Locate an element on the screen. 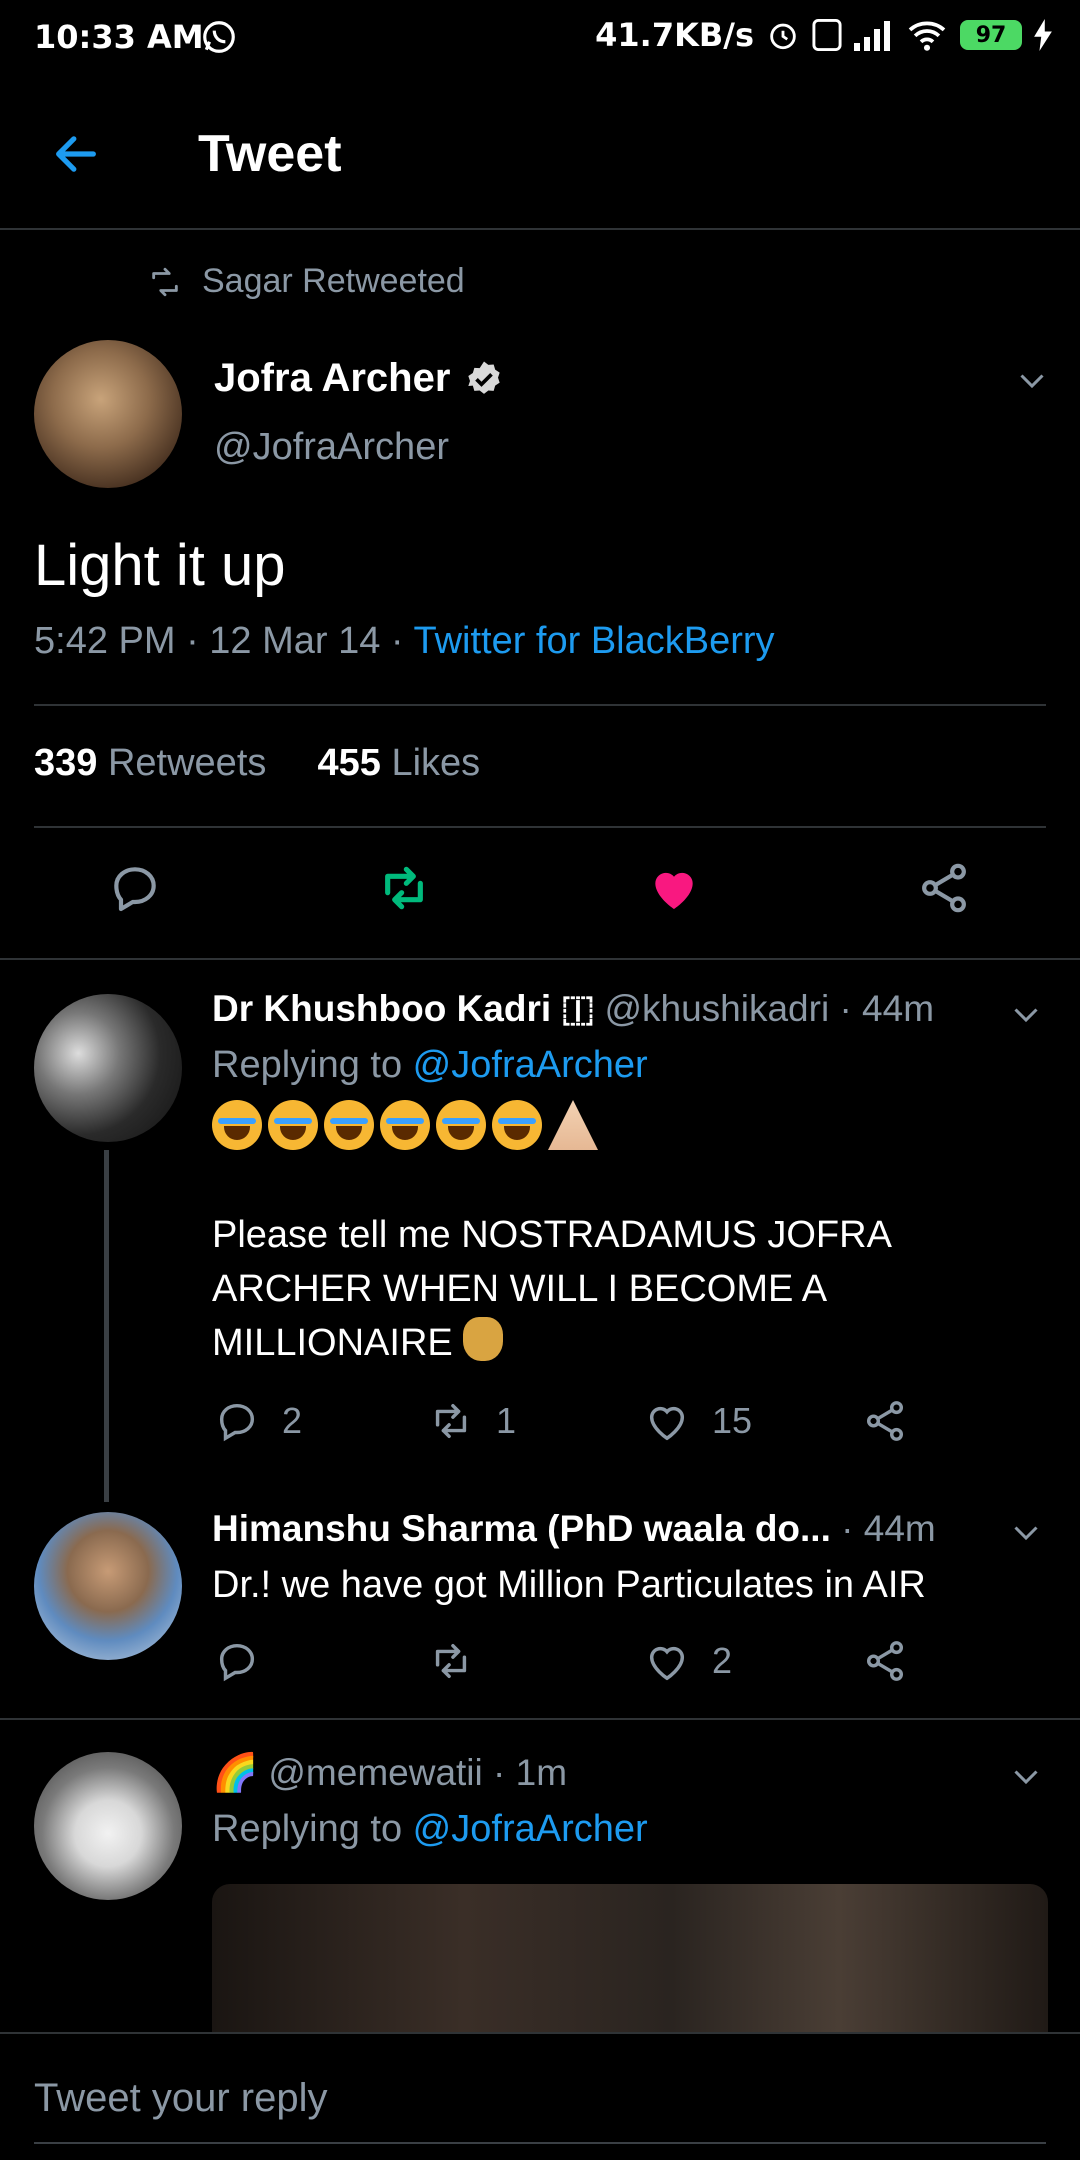  alarm-icon is located at coordinates (783, 36).